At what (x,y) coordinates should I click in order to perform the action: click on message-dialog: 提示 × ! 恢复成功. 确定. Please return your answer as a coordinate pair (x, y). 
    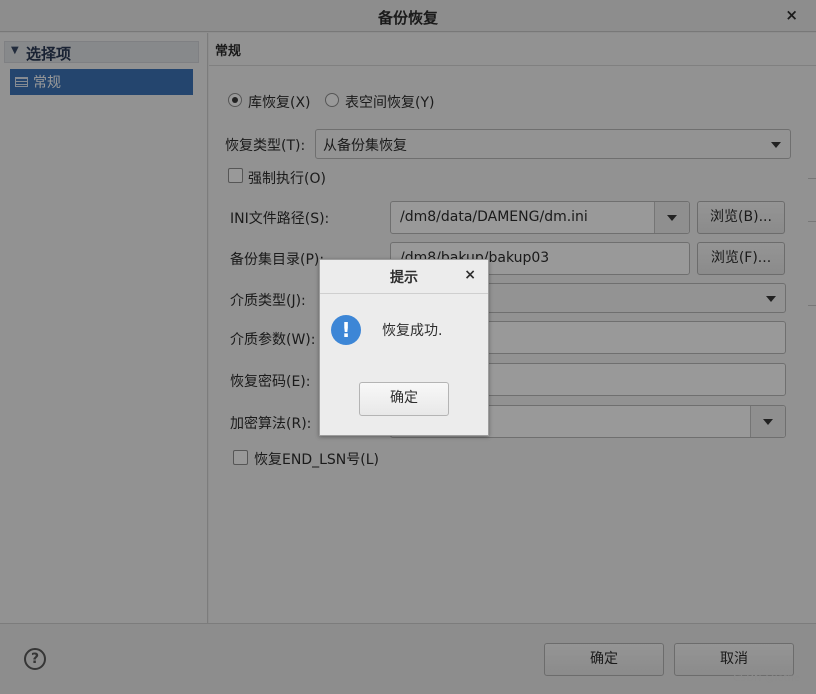
    Looking at the image, I should click on (404, 347).